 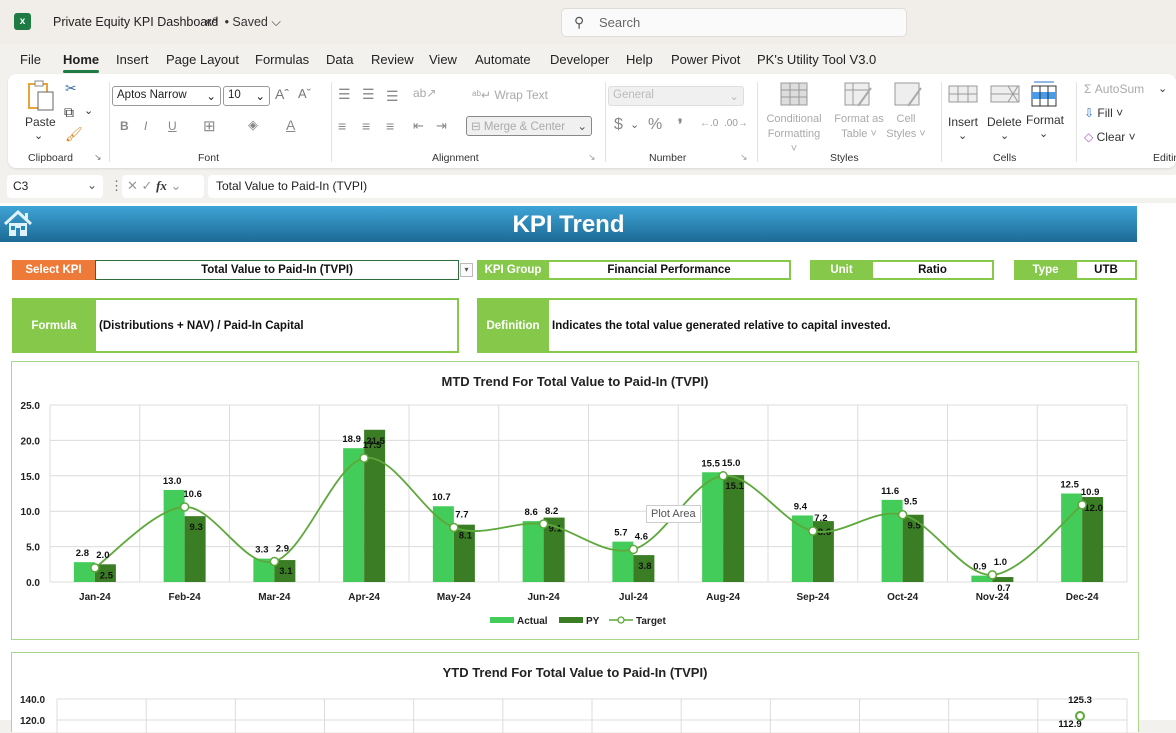 I want to click on align-middle-icon: ☰, so click(x=368, y=94).